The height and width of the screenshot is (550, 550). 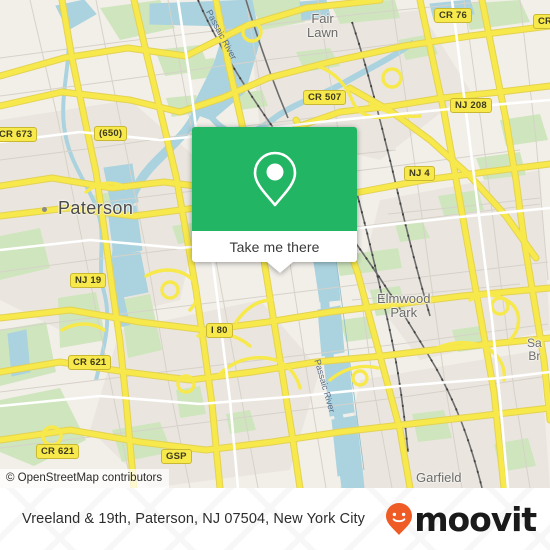 I want to click on place-label-fair-lawn: Fair Lawn, so click(x=322, y=26).